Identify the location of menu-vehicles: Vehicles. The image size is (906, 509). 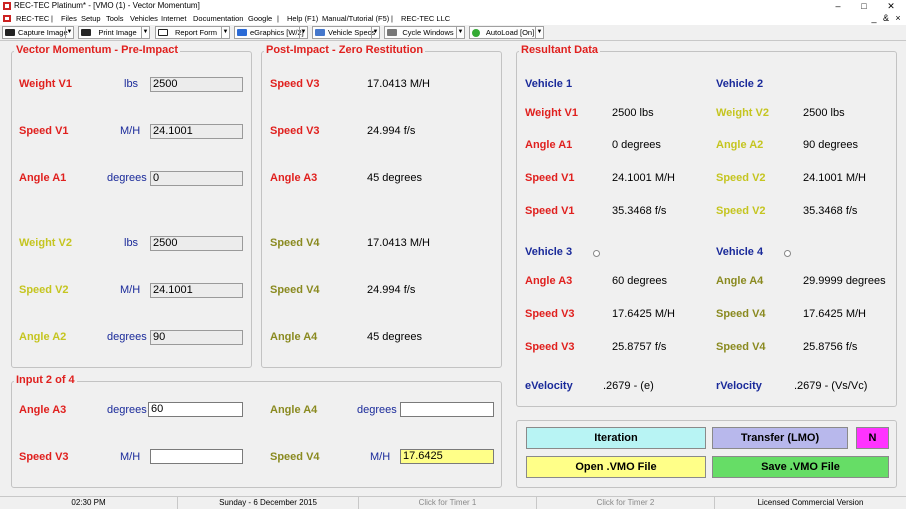
(144, 18).